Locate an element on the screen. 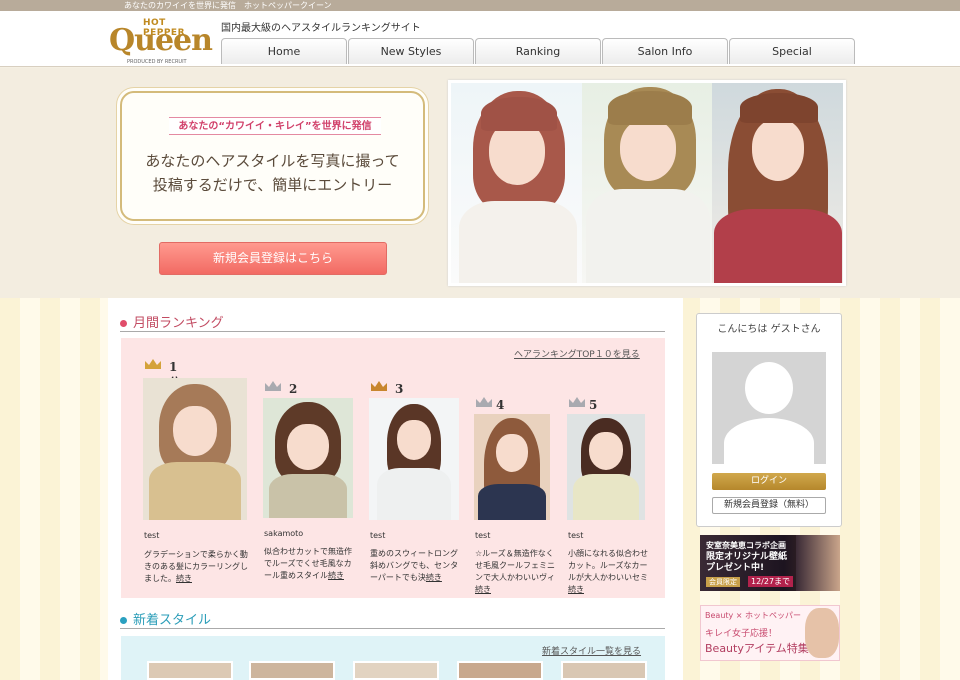  new-styles-heading: 新着スタイル is located at coordinates (165, 618).